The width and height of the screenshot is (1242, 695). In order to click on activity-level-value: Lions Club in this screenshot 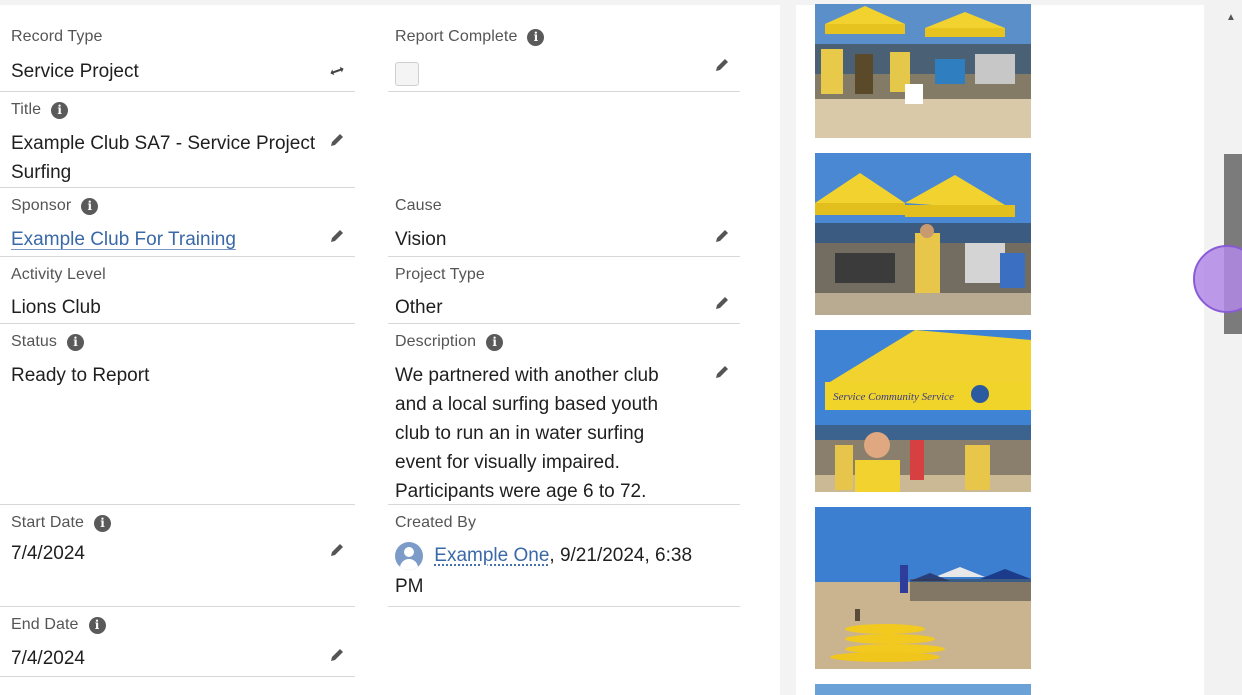, I will do `click(56, 307)`.